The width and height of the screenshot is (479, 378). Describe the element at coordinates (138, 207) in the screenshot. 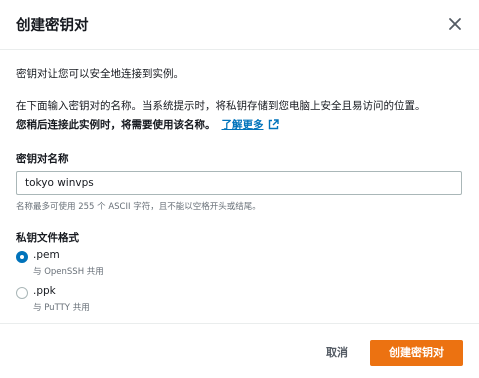

I see `key-pair-name-hint: 名称最多可使用 255 个 ASCII 字符，且不能以空格开头或结尾。` at that location.